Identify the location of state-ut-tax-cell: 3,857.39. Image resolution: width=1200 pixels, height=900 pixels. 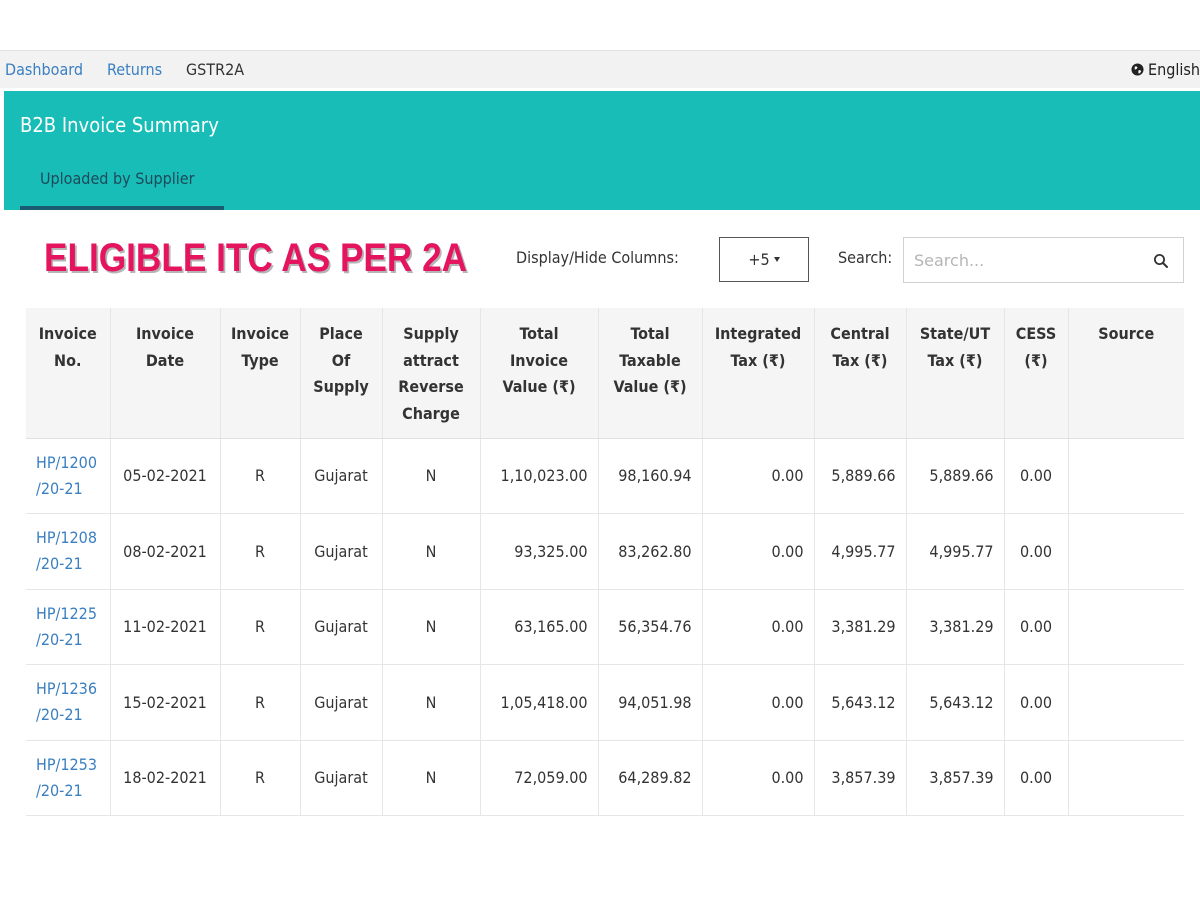
(954, 778).